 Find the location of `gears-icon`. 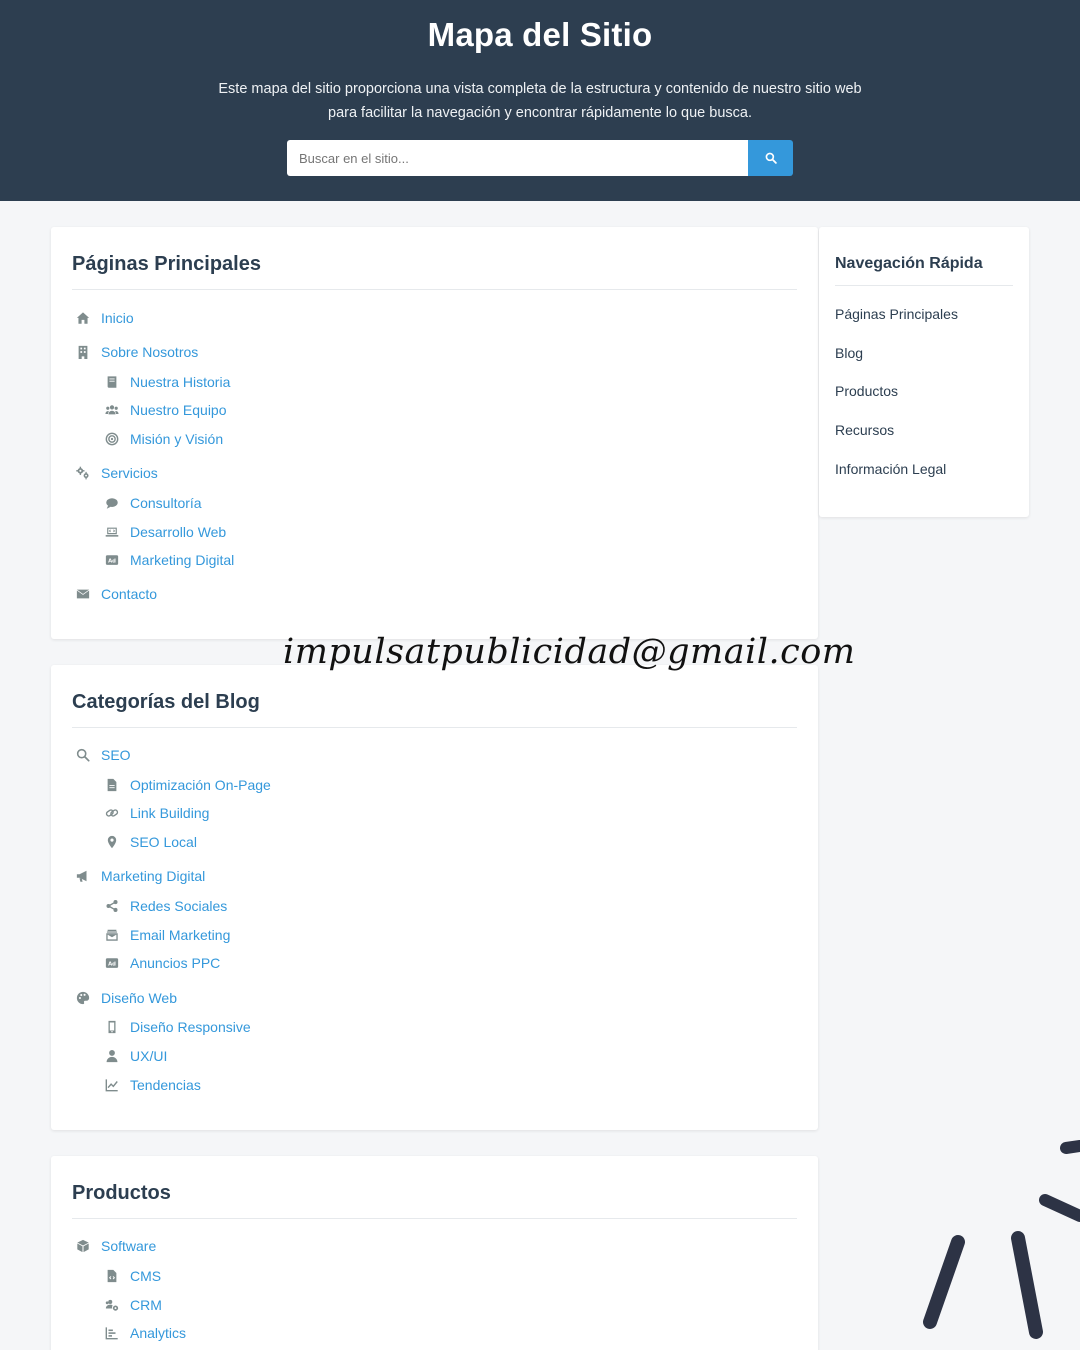

gears-icon is located at coordinates (83, 473).